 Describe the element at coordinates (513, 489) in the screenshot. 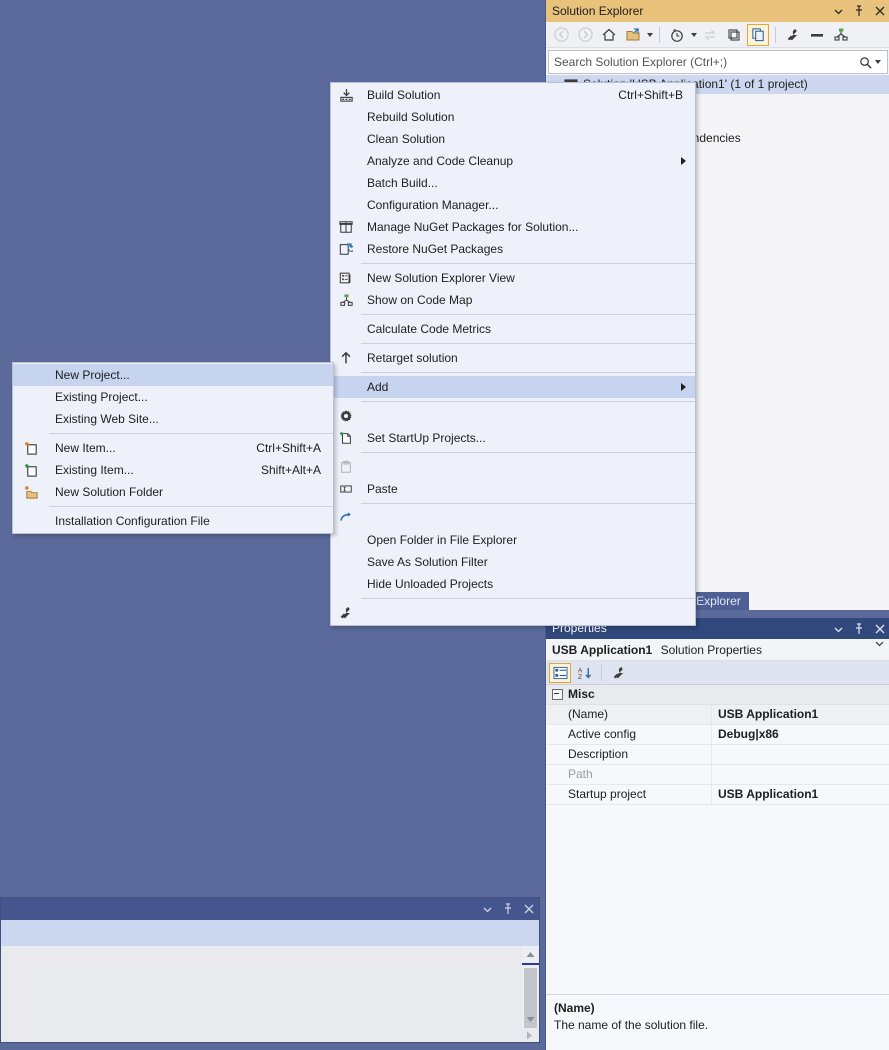

I see `menu-item-rename: Paste` at that location.